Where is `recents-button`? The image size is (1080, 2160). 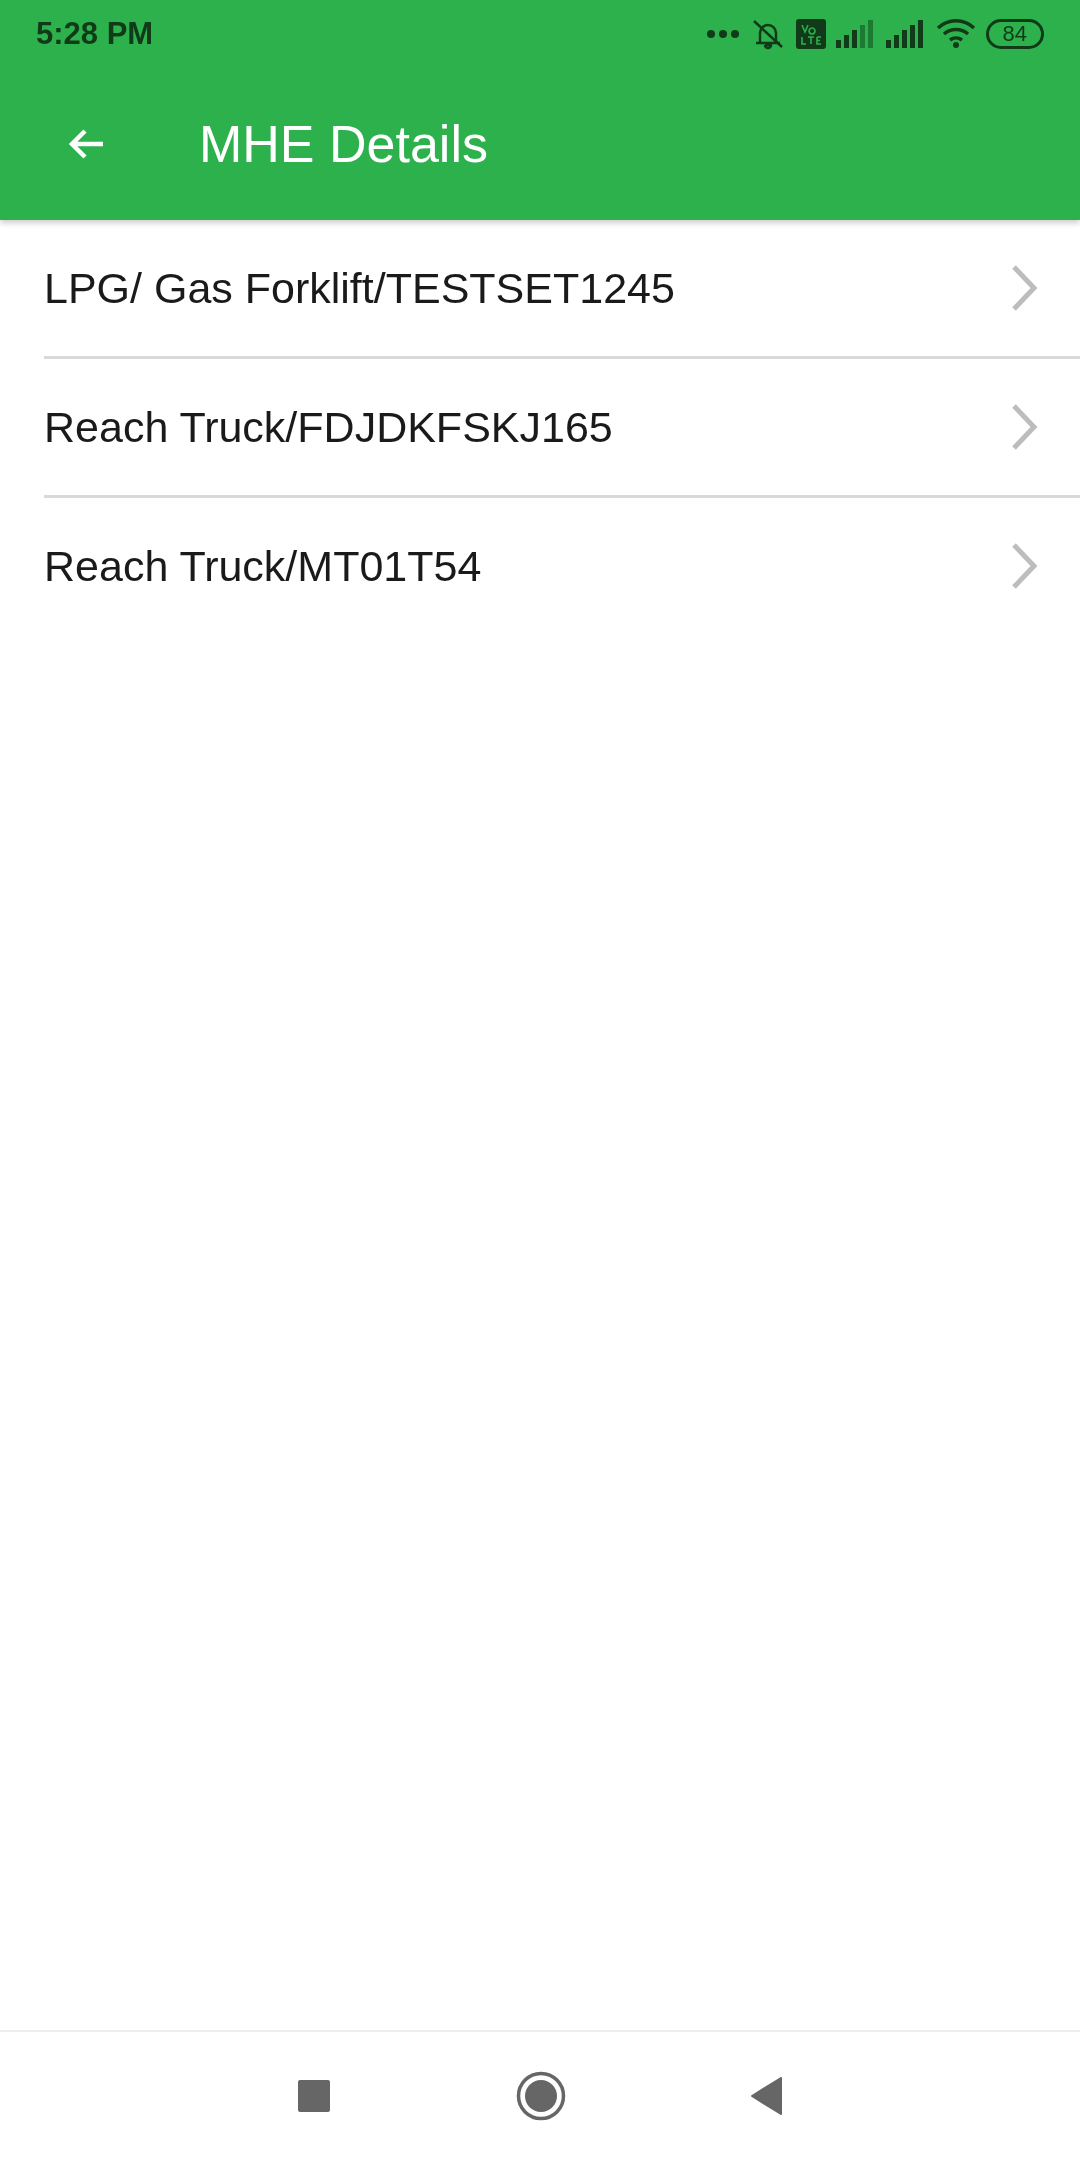 recents-button is located at coordinates (314, 2096).